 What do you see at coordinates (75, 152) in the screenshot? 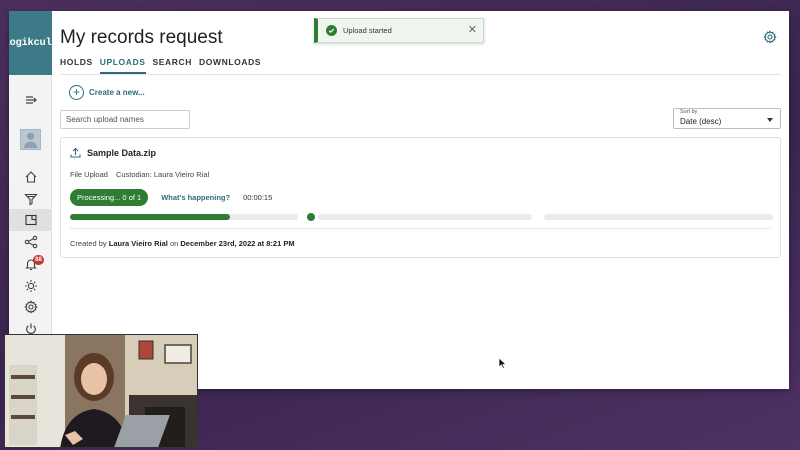
I see `upload-icon` at bounding box center [75, 152].